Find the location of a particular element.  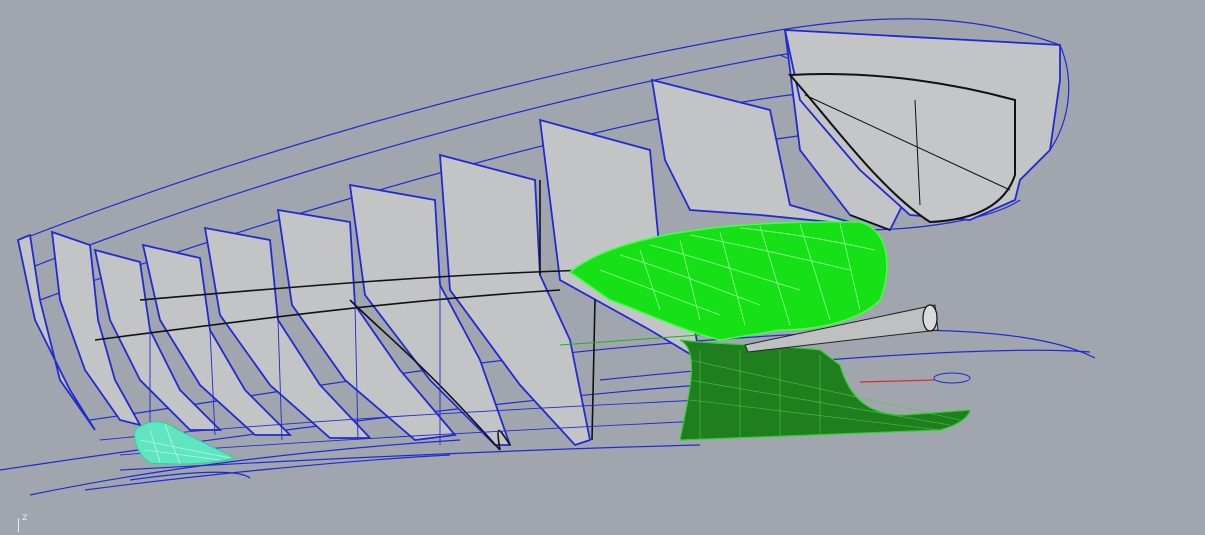

axis-z-label: z is located at coordinates (25, 517).